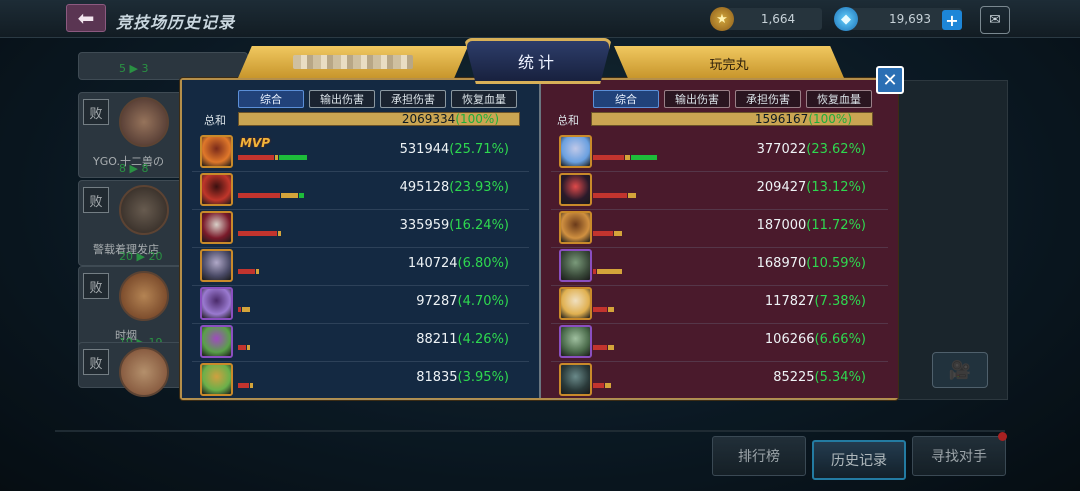 Image resolution: width=1080 pixels, height=491 pixels. I want to click on hero-contribution: 81835(3.95%), so click(462, 377).